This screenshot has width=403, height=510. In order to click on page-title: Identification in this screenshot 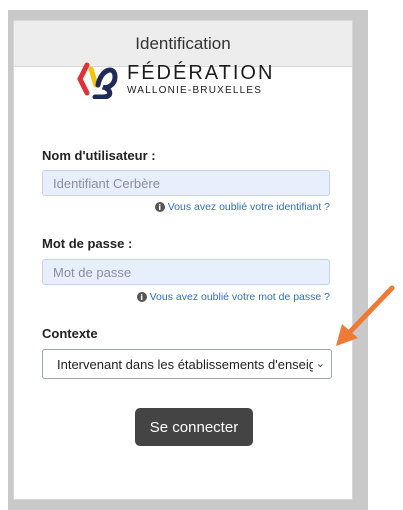, I will do `click(183, 43)`.